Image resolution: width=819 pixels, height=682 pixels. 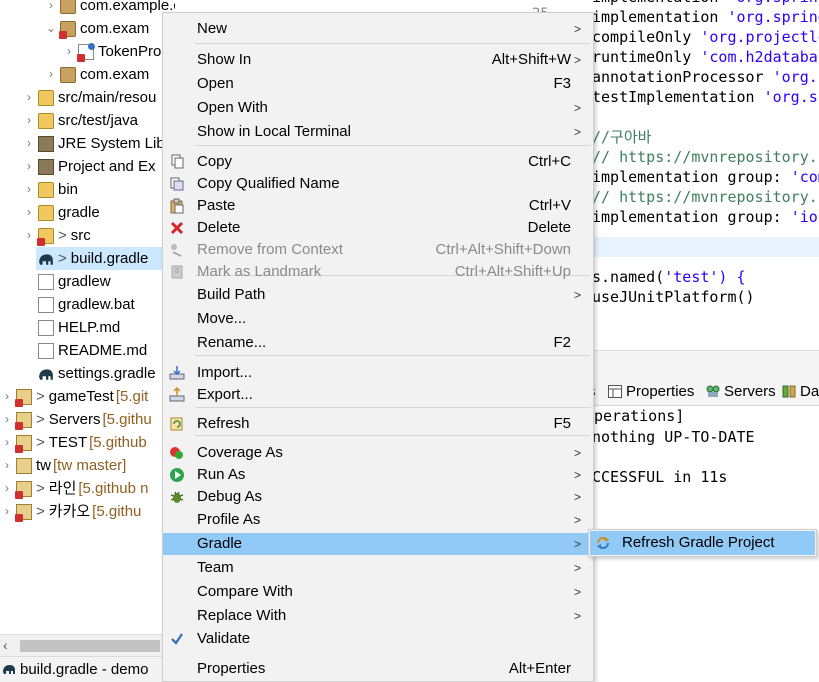 What do you see at coordinates (378, 669) in the screenshot?
I see `menu-item-properties: Properties Alt+Enter` at bounding box center [378, 669].